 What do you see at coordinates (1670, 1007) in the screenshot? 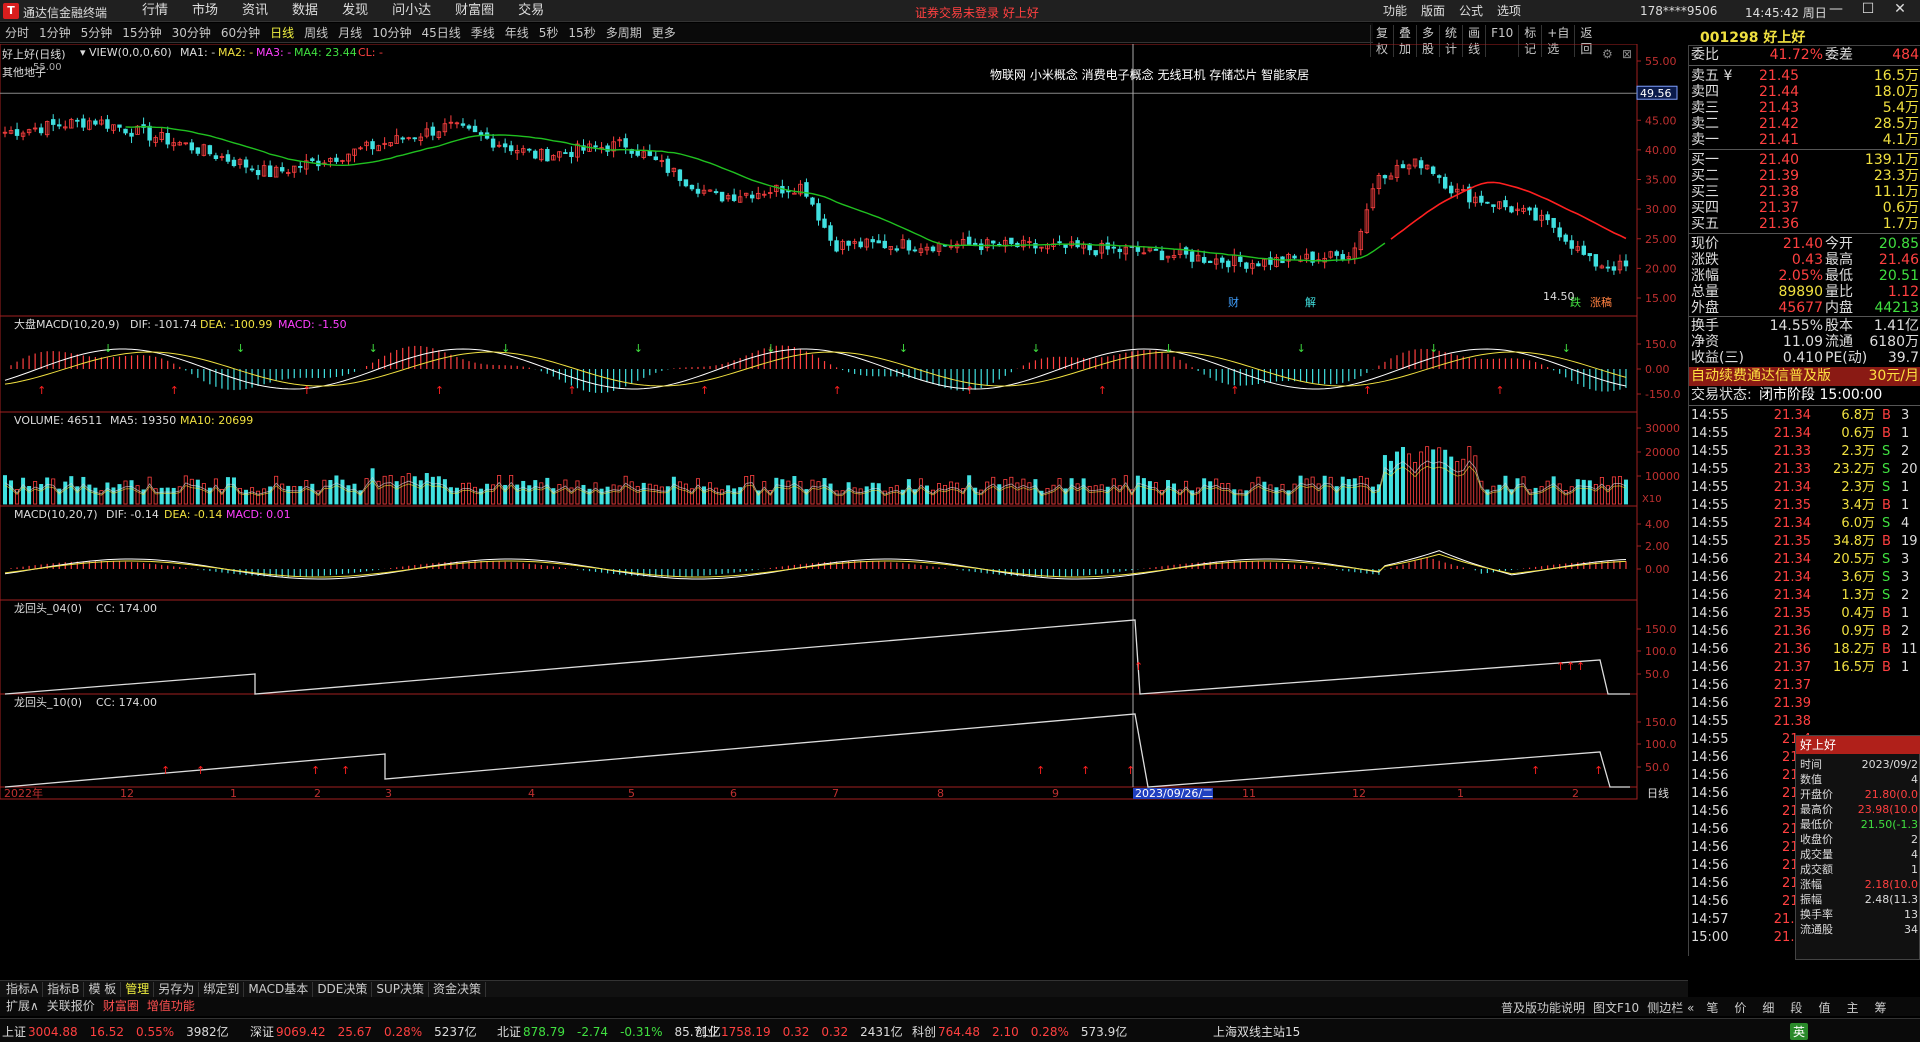
I see `side-tab: 侧边栏 «` at bounding box center [1670, 1007].